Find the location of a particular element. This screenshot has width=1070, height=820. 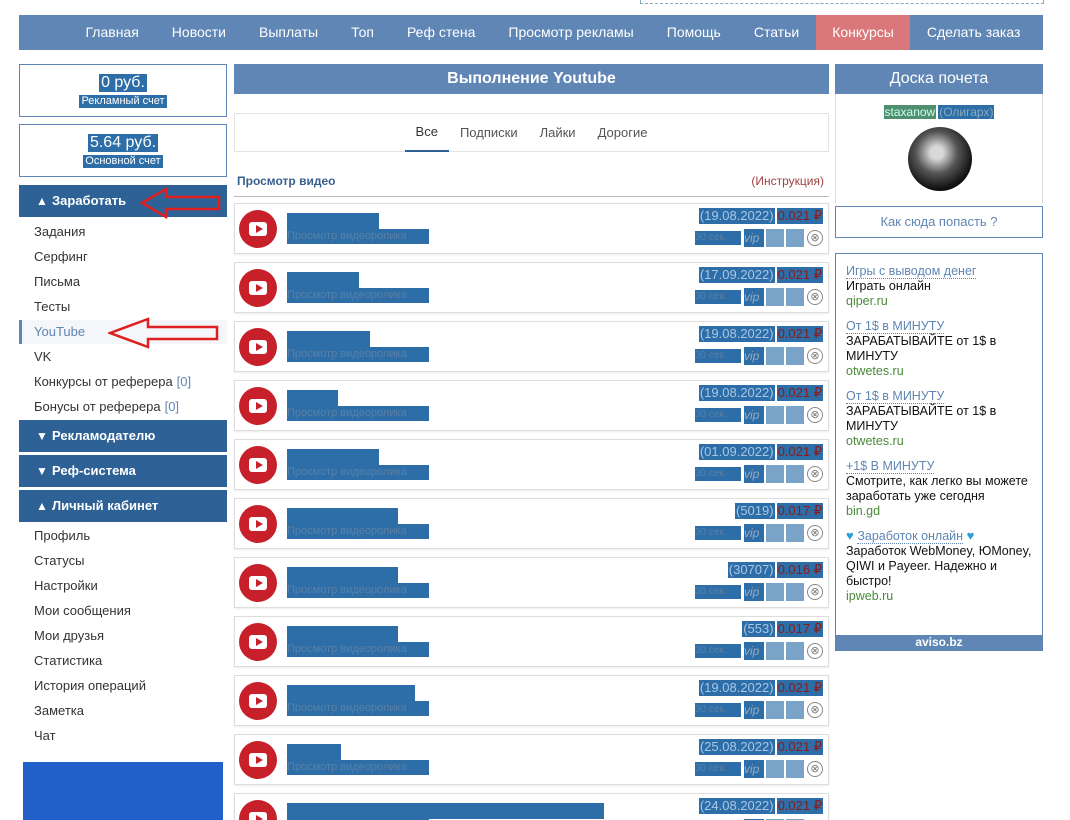

sidebar-item: Письма is located at coordinates (123, 282).